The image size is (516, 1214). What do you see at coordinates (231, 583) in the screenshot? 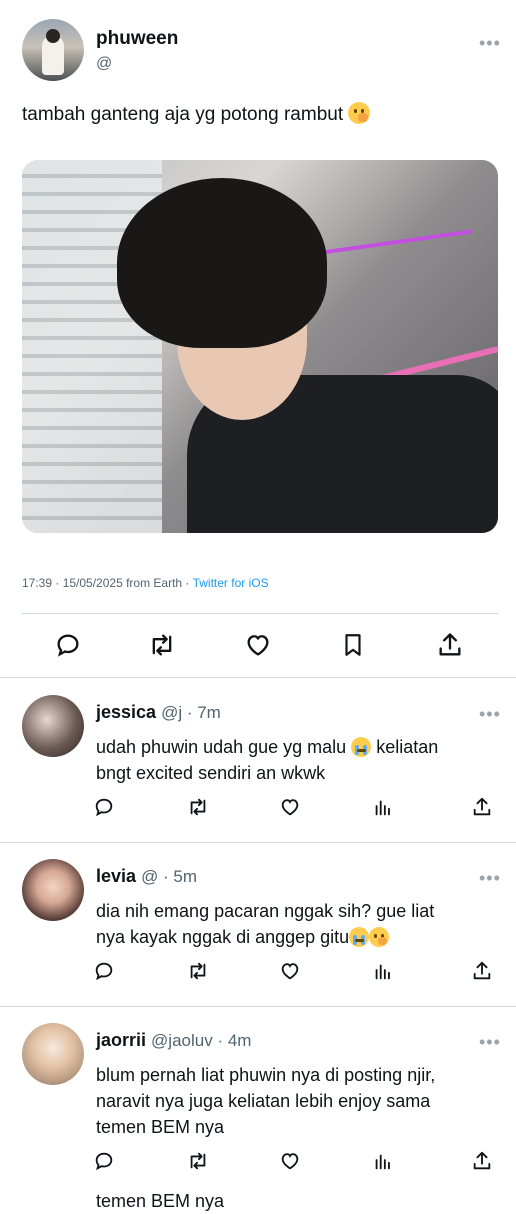
I see `tweet-source-link: Twitter for iOS` at bounding box center [231, 583].